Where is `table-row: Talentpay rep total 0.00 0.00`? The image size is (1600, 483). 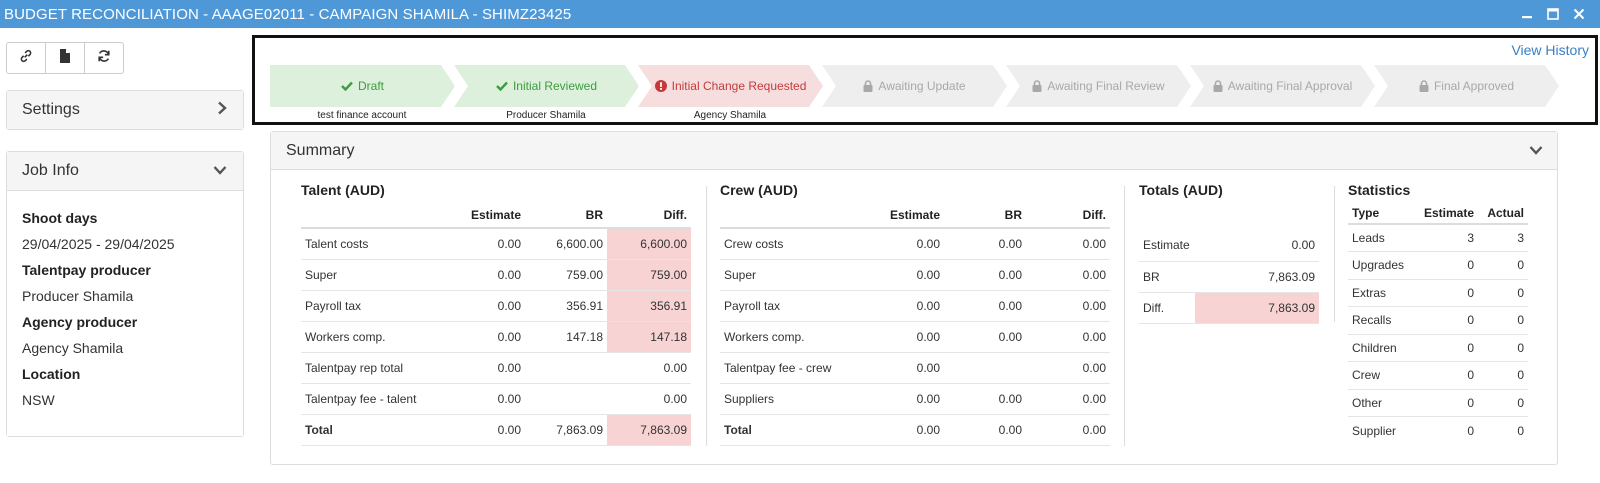 table-row: Talentpay rep total 0.00 0.00 is located at coordinates (496, 368).